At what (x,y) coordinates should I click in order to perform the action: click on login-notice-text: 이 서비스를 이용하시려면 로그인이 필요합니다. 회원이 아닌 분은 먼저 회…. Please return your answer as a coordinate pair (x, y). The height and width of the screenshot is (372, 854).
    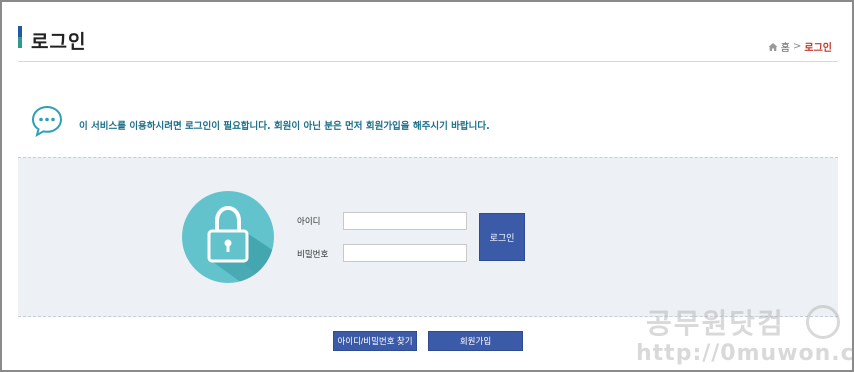
    Looking at the image, I should click on (284, 126).